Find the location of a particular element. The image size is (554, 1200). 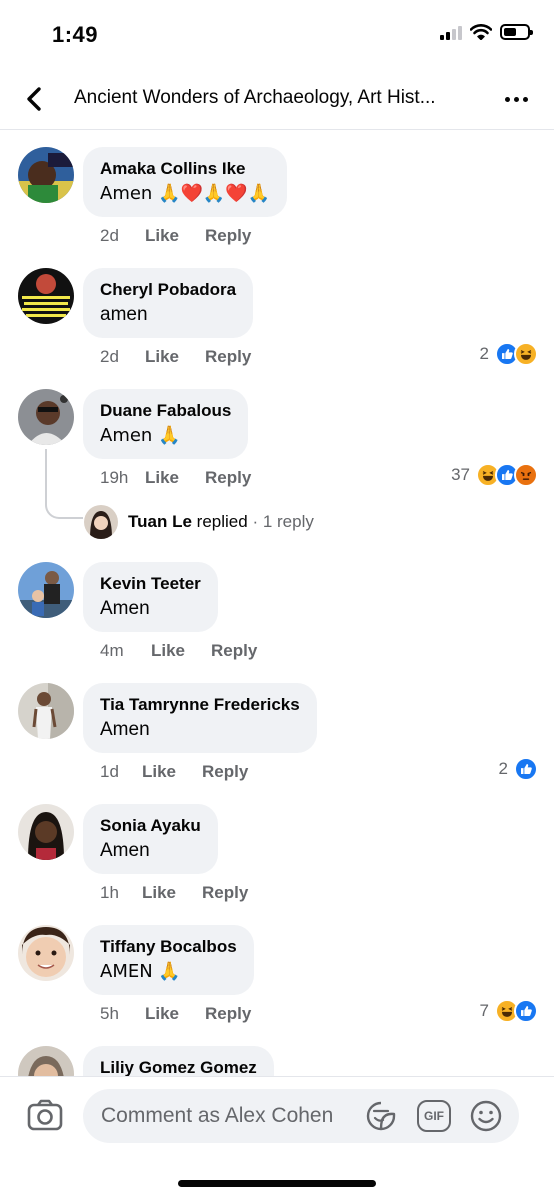

more-dots-icon is located at coordinates (507, 99).